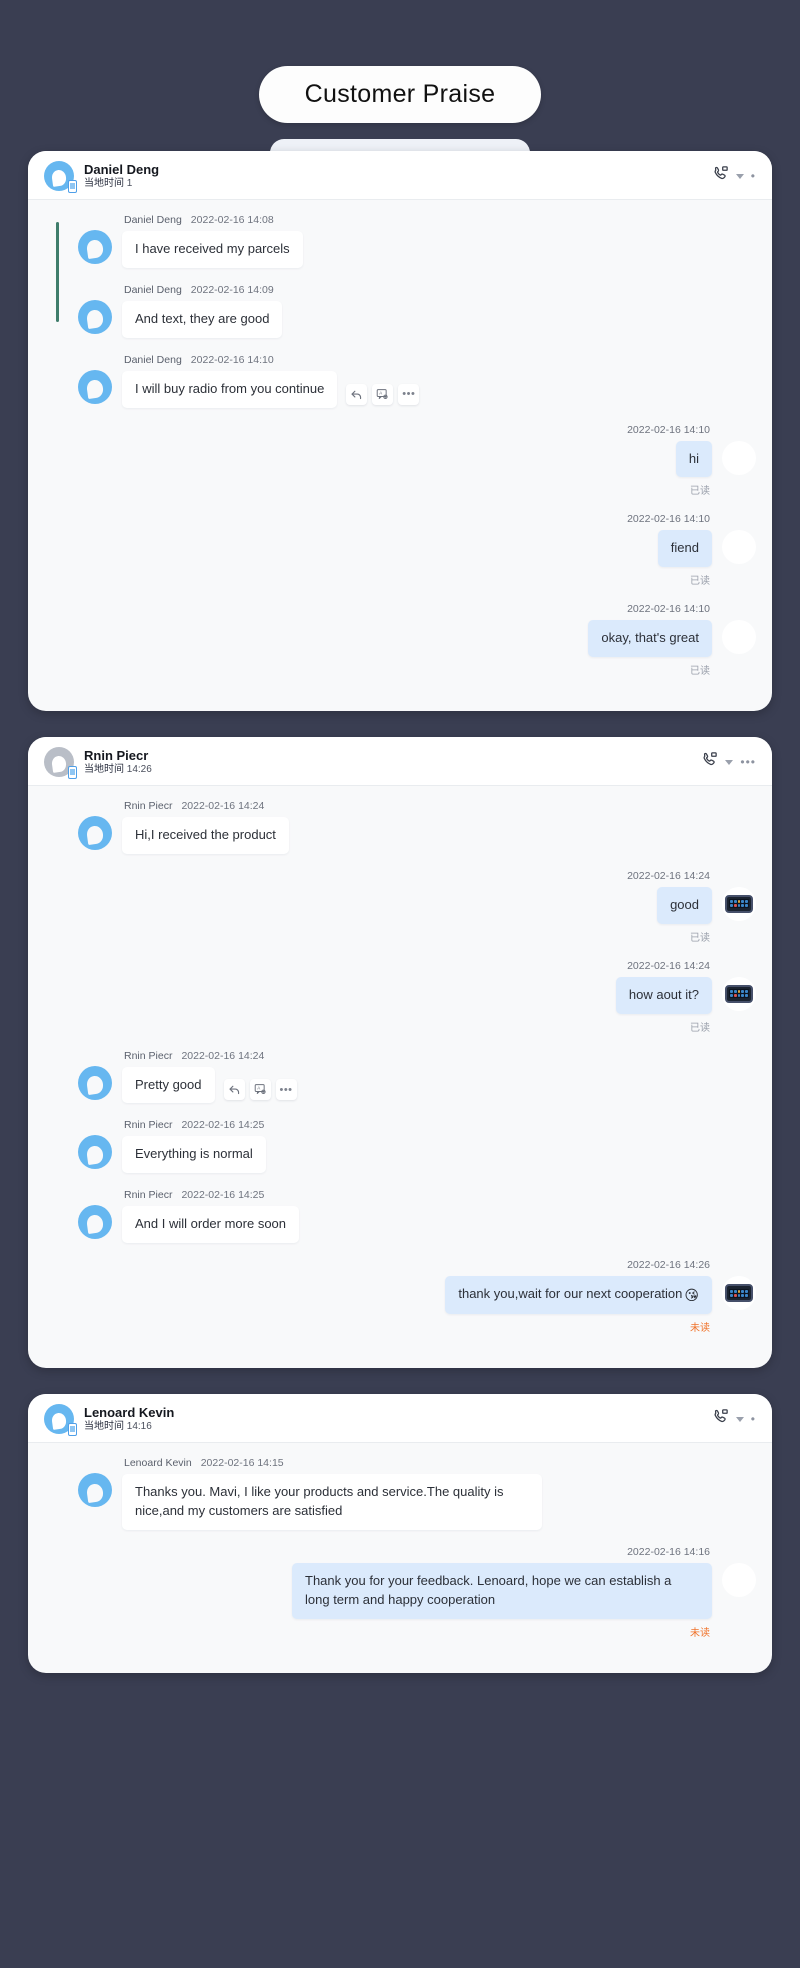 Image resolution: width=800 pixels, height=1968 pixels. I want to click on message-bubble: thank you,wait for our next cooperation 😘, so click(578, 1295).